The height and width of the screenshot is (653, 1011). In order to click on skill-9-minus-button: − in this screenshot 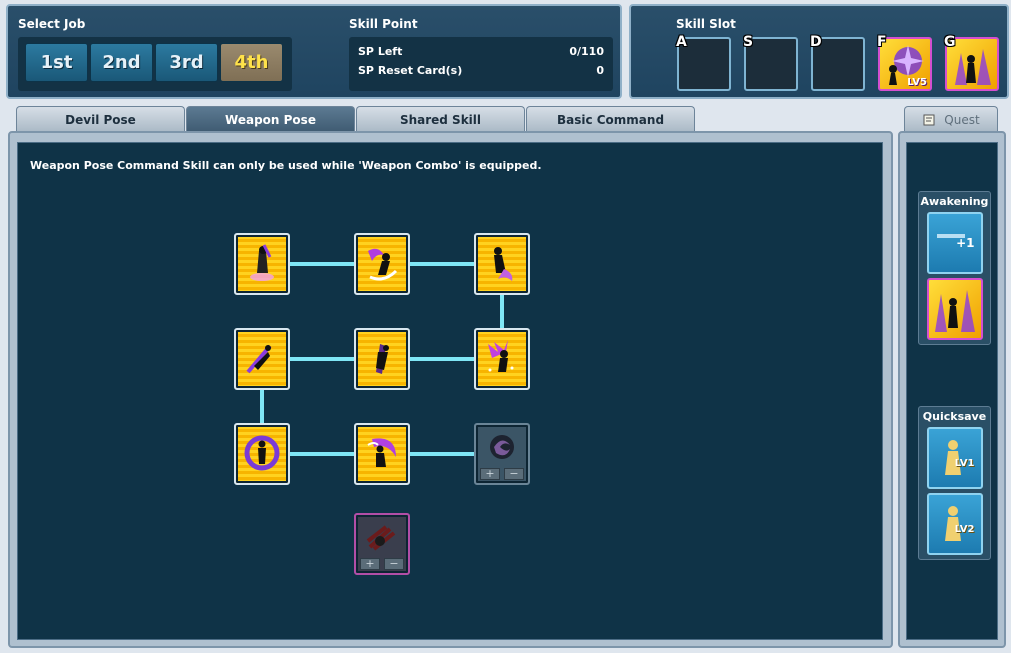, I will do `click(514, 474)`.